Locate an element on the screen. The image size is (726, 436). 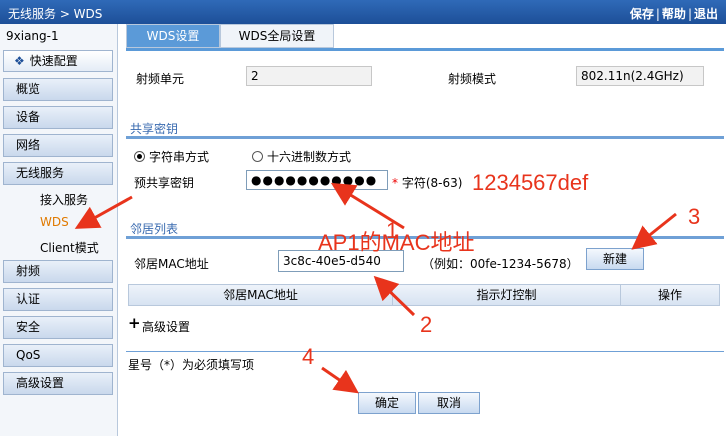
diamond-icon: ❖ is located at coordinates (19, 61).